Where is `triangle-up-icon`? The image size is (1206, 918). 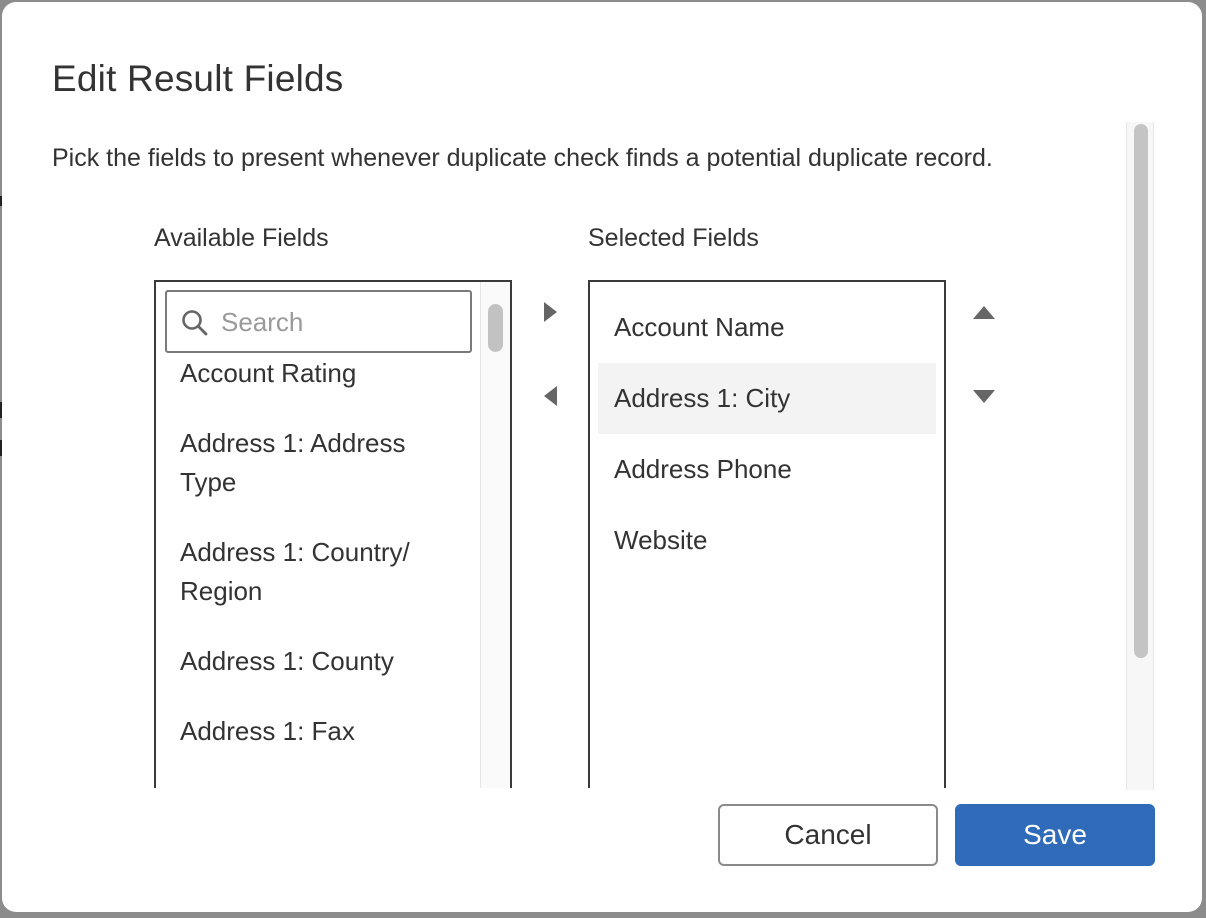
triangle-up-icon is located at coordinates (984, 312).